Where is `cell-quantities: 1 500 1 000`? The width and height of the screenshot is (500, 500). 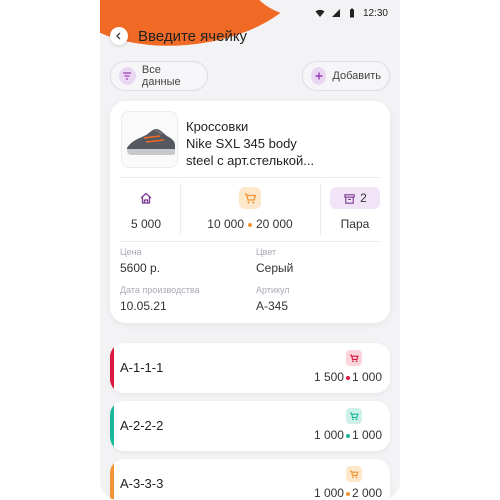
cell-quantities: 1 500 1 000 is located at coordinates (348, 377).